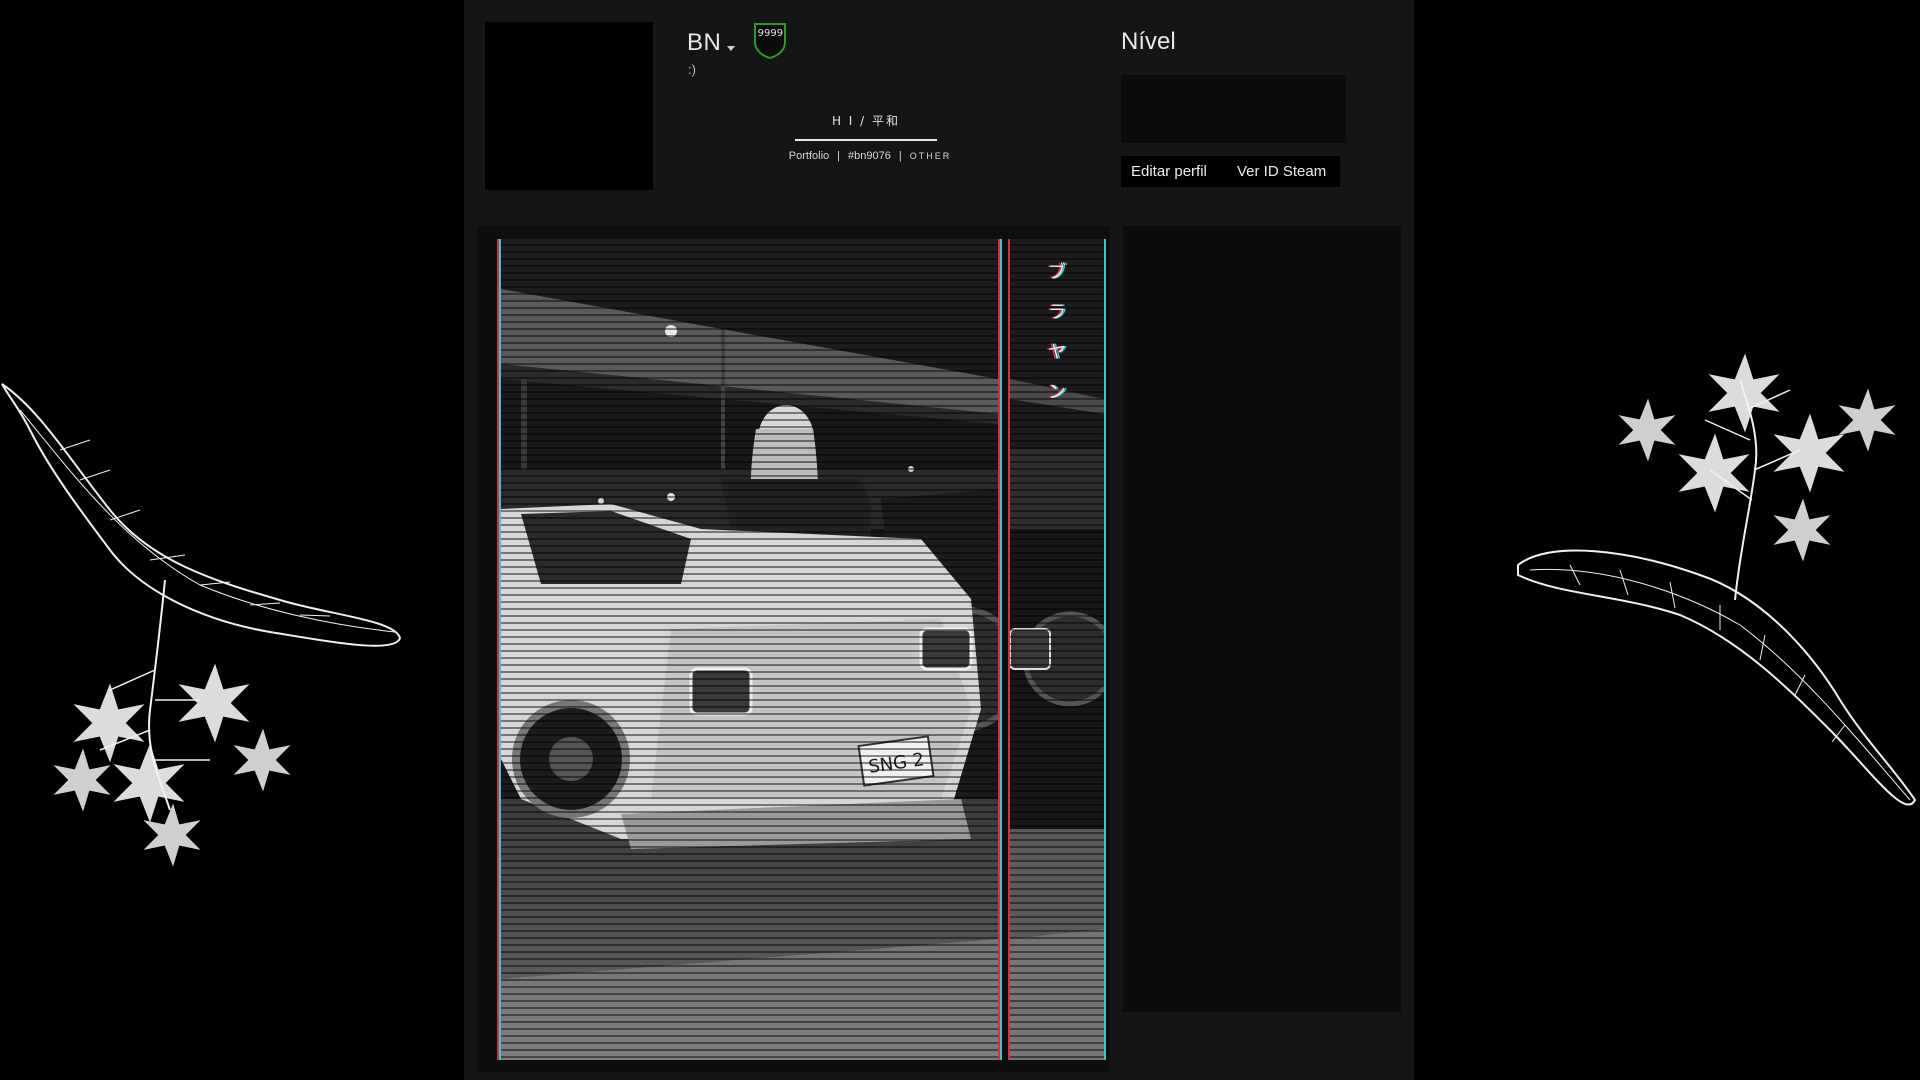  Describe the element at coordinates (704, 43) in the screenshot. I see `persona-name: BN` at that location.